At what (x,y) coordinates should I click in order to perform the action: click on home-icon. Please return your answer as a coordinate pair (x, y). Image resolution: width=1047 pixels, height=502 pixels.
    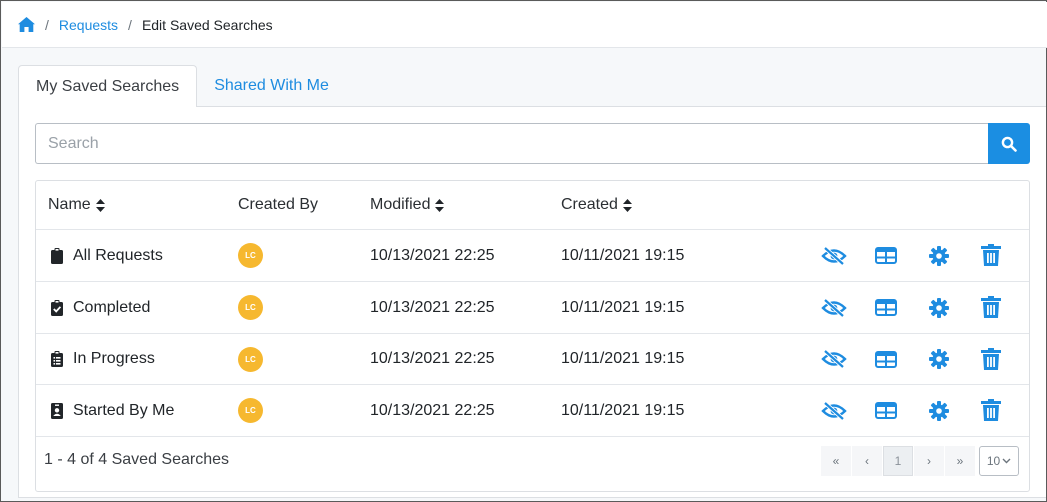
    Looking at the image, I should click on (26, 25).